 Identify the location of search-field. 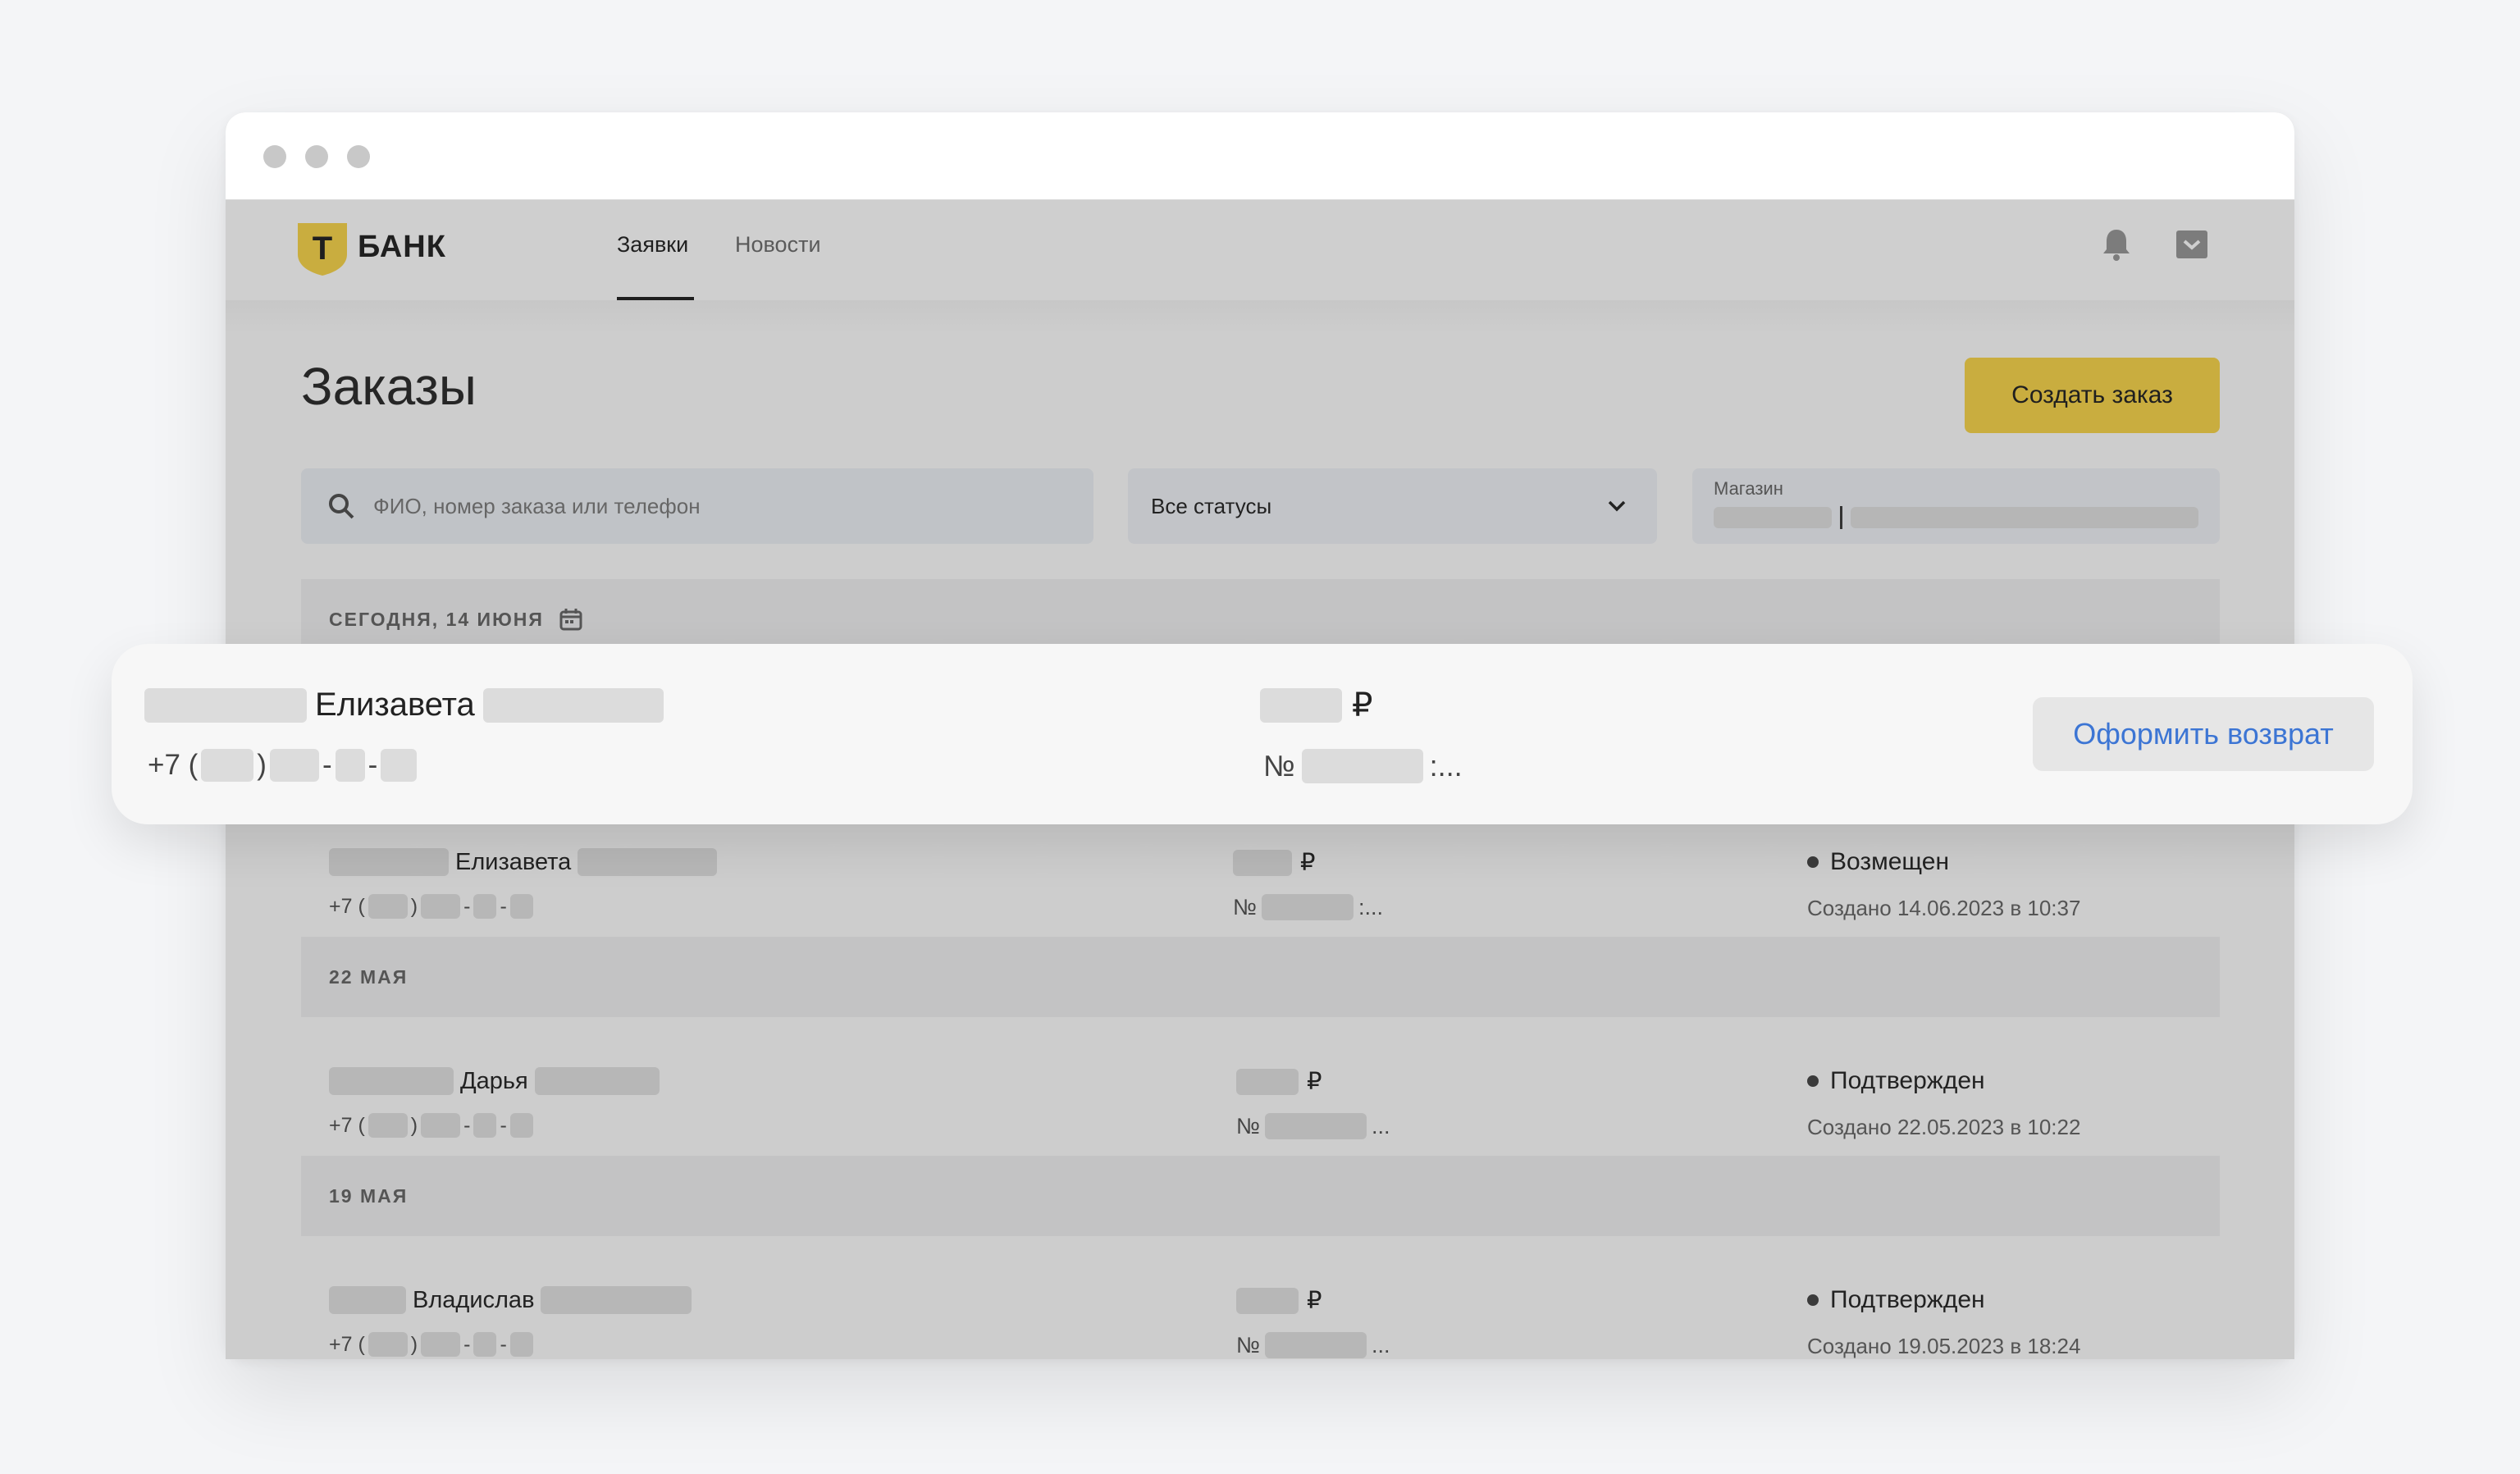
(697, 506).